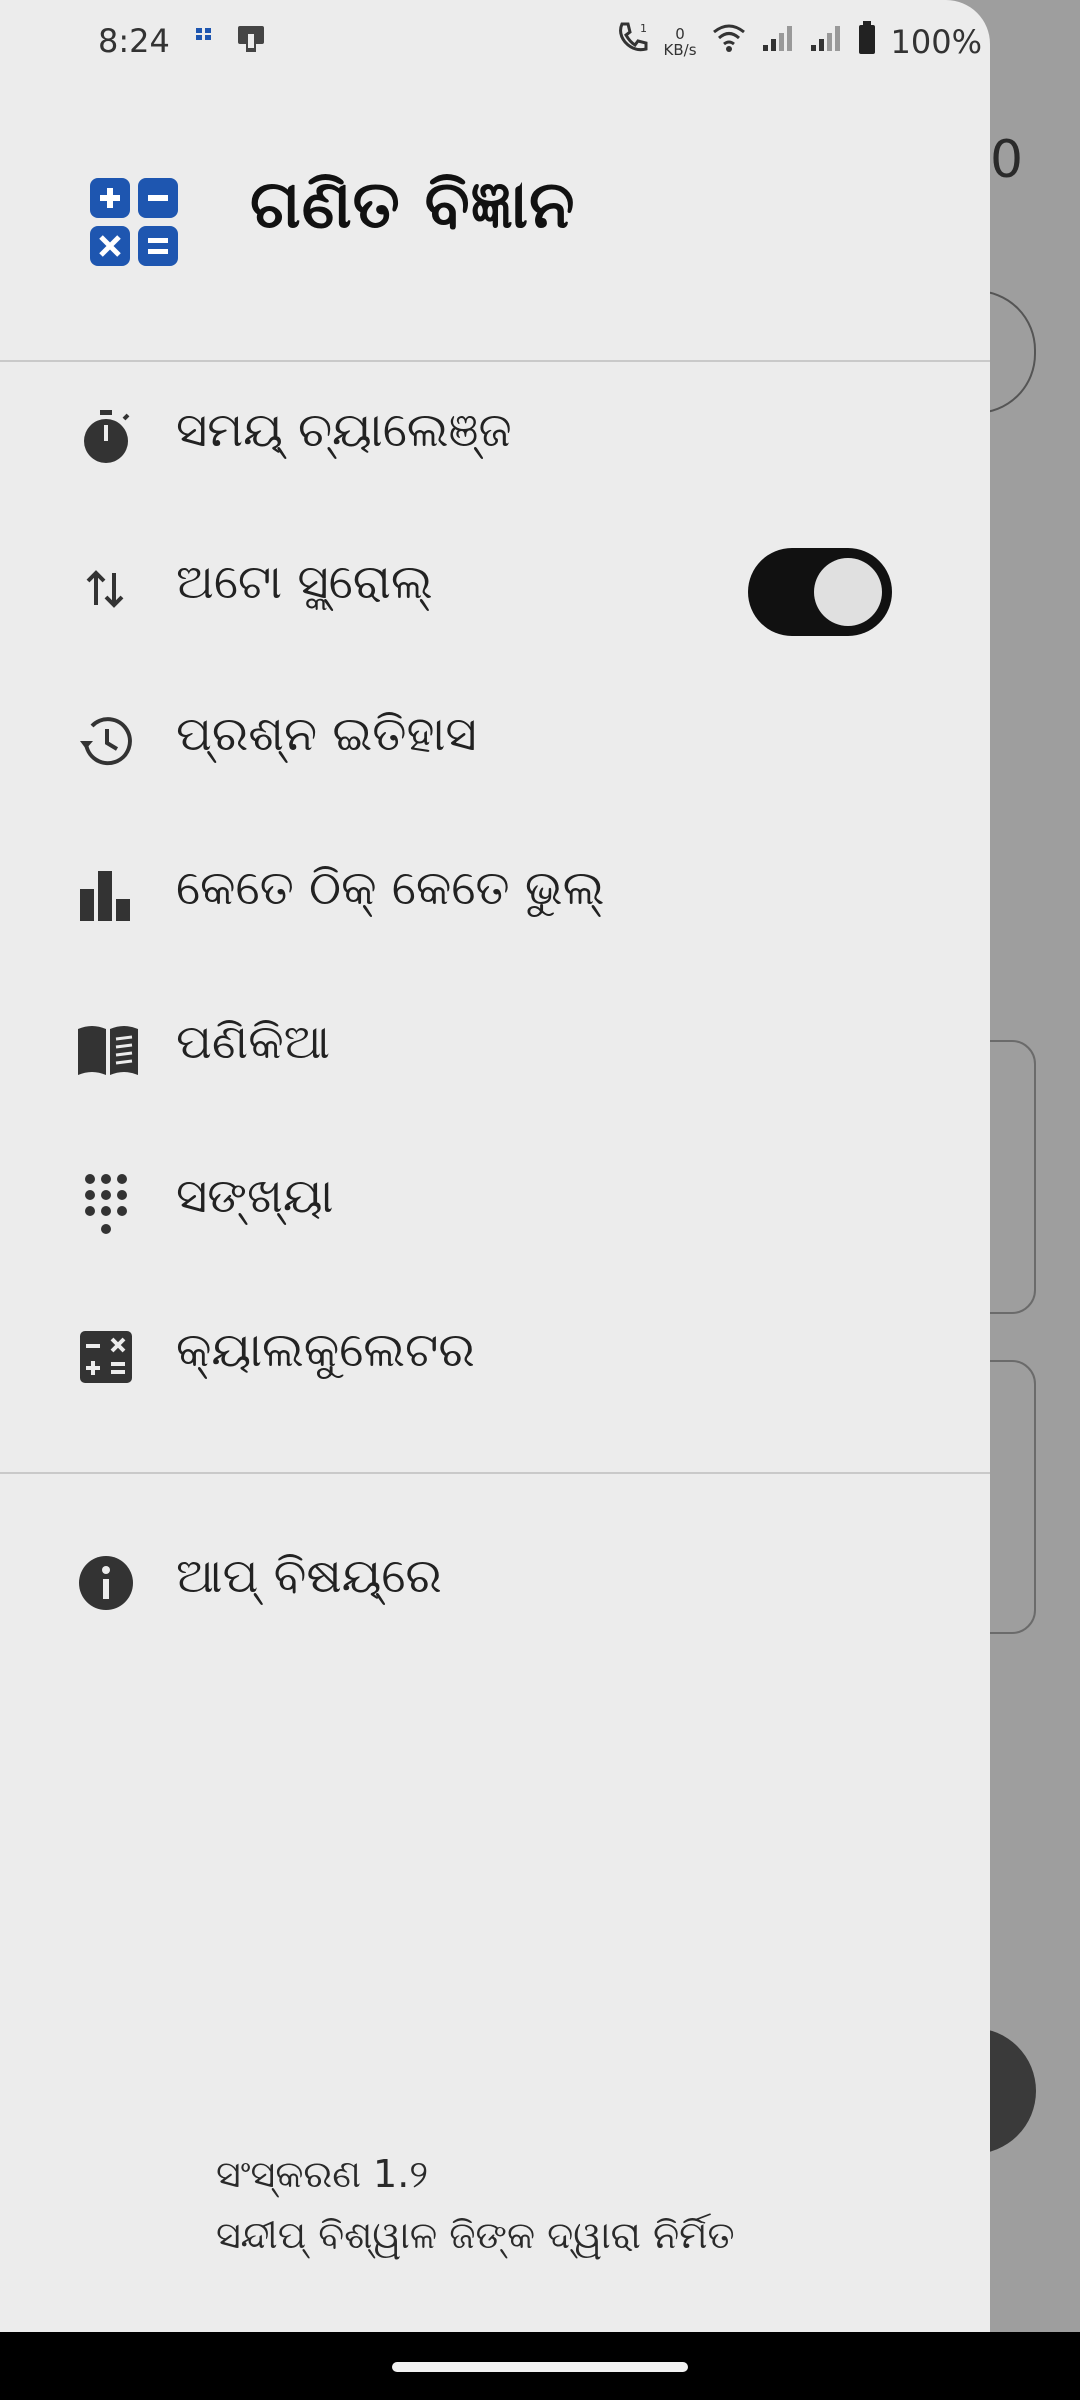 Image resolution: width=1080 pixels, height=2400 pixels. Describe the element at coordinates (495, 1203) in the screenshot. I see `menu-item-numbers: ସଙ୍ଖ୍ୟା` at that location.